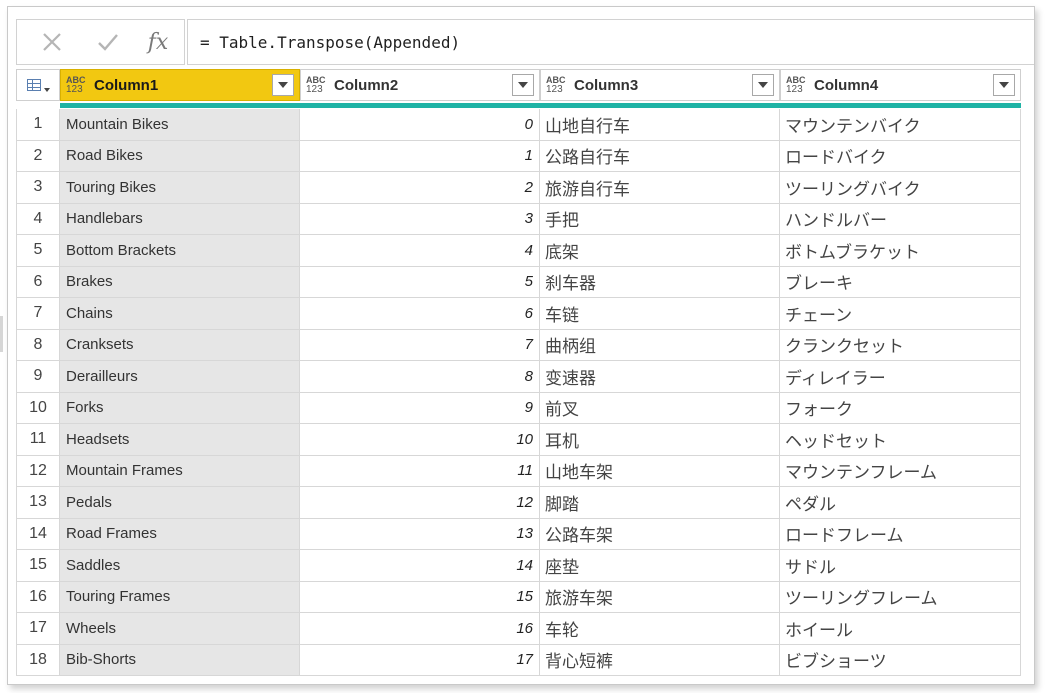  Describe the element at coordinates (660, 597) in the screenshot. I see `cell-column3: 旅游车架` at that location.